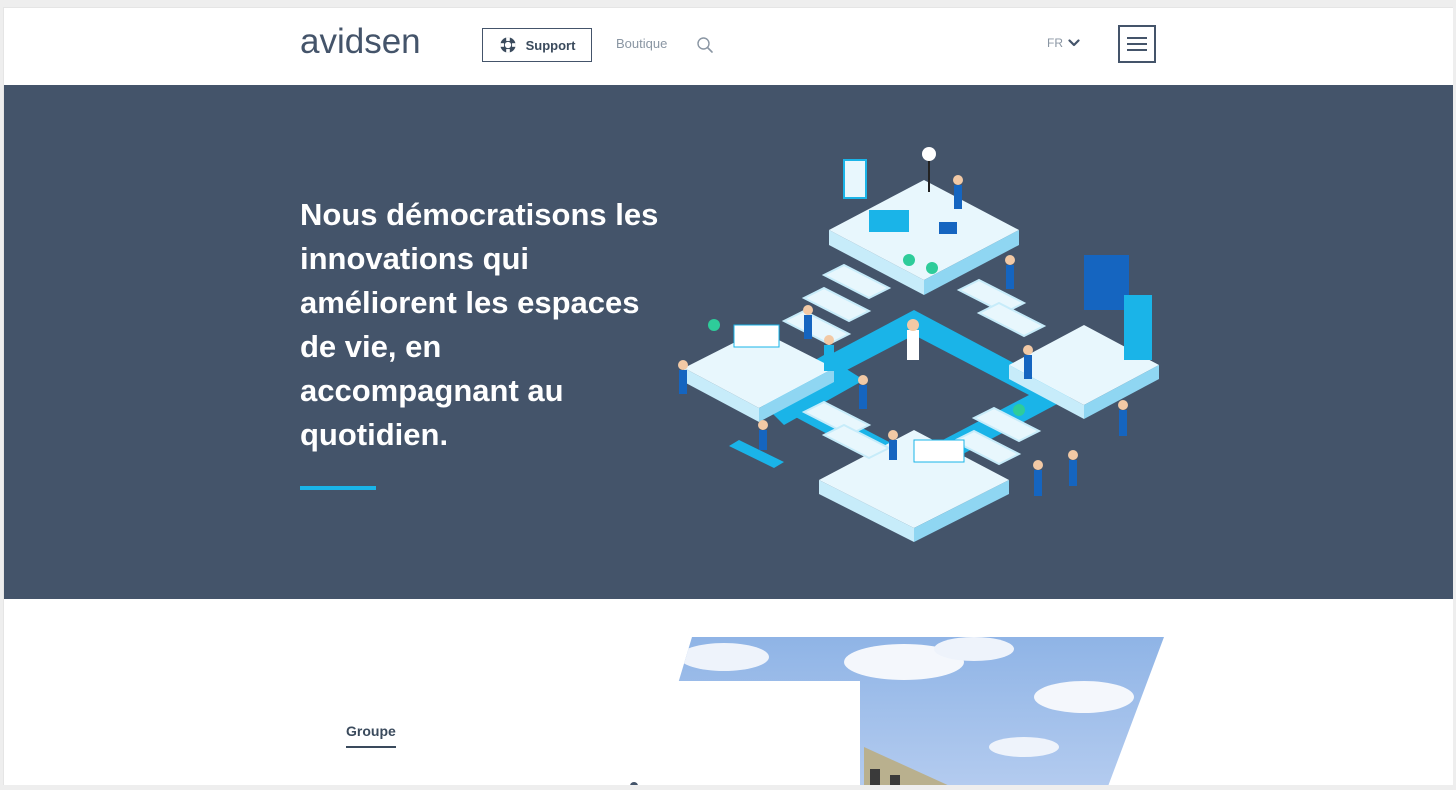  Describe the element at coordinates (705, 45) in the screenshot. I see `search-icon` at that location.